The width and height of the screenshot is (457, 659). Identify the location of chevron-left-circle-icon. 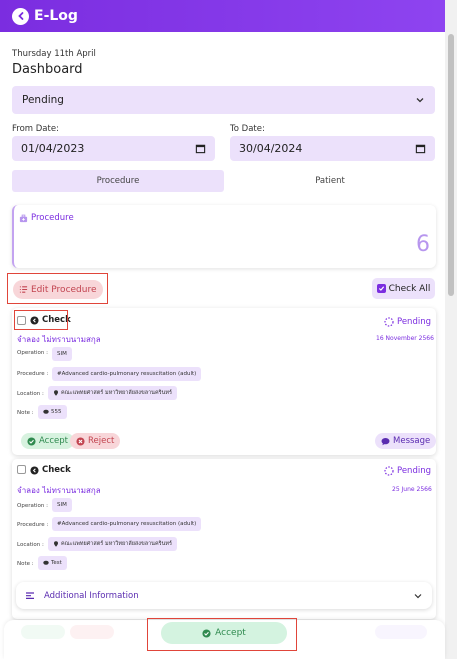
(34, 470).